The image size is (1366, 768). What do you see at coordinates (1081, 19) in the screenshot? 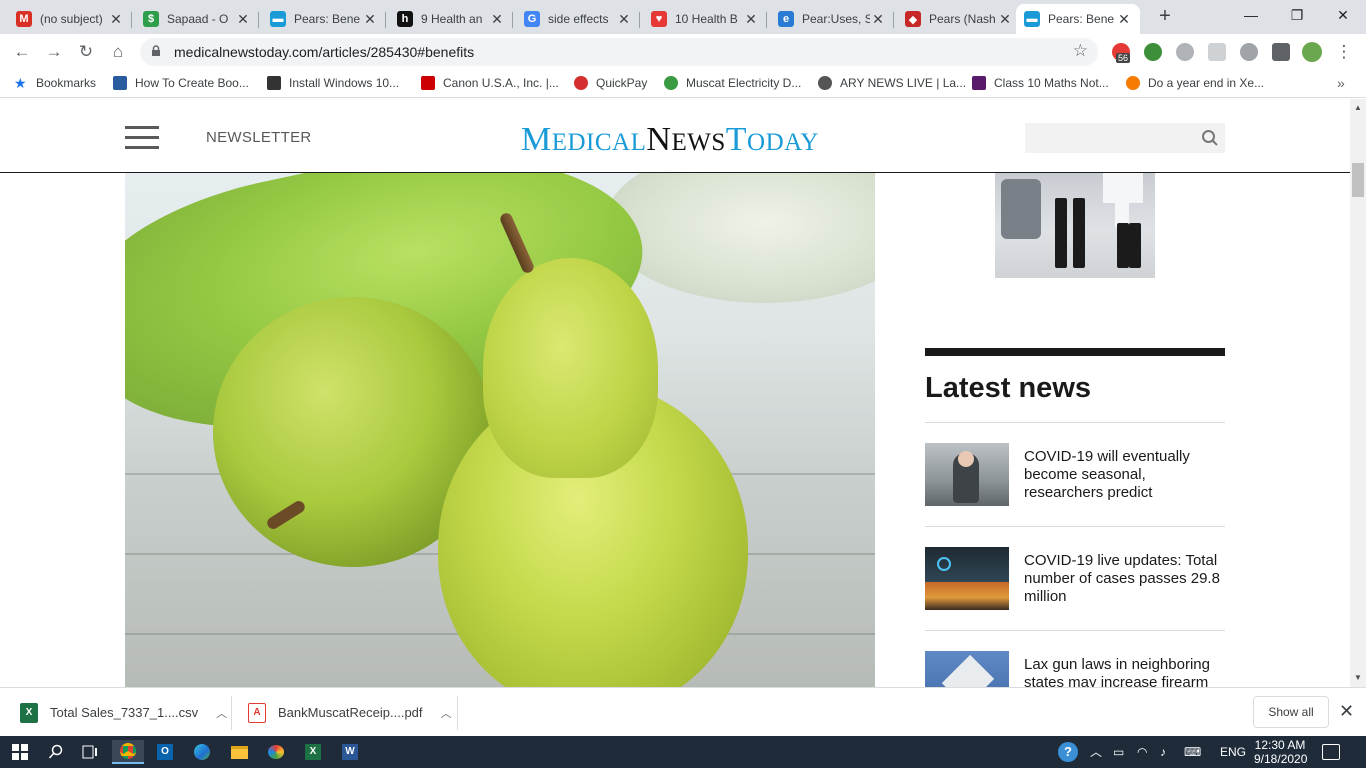
I see `tab-title: Pears: Bene` at bounding box center [1081, 19].